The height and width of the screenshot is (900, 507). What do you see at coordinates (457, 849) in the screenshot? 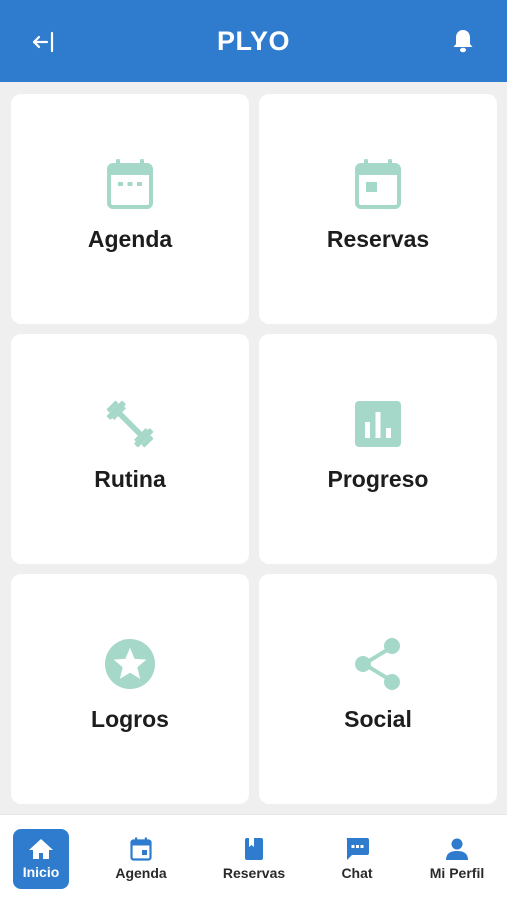
I see `person-icon` at bounding box center [457, 849].